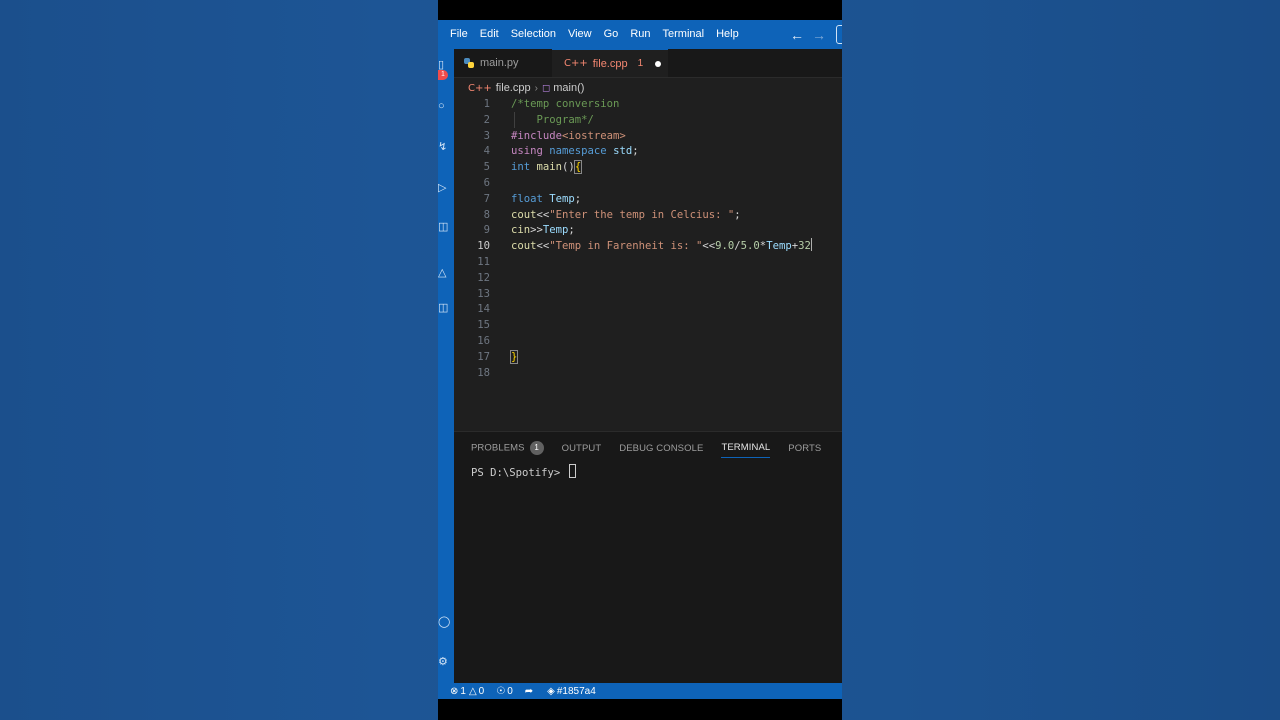 This screenshot has width=1280, height=720. Describe the element at coordinates (571, 691) in the screenshot. I see `status-commit: ◈ #1857a4` at that location.